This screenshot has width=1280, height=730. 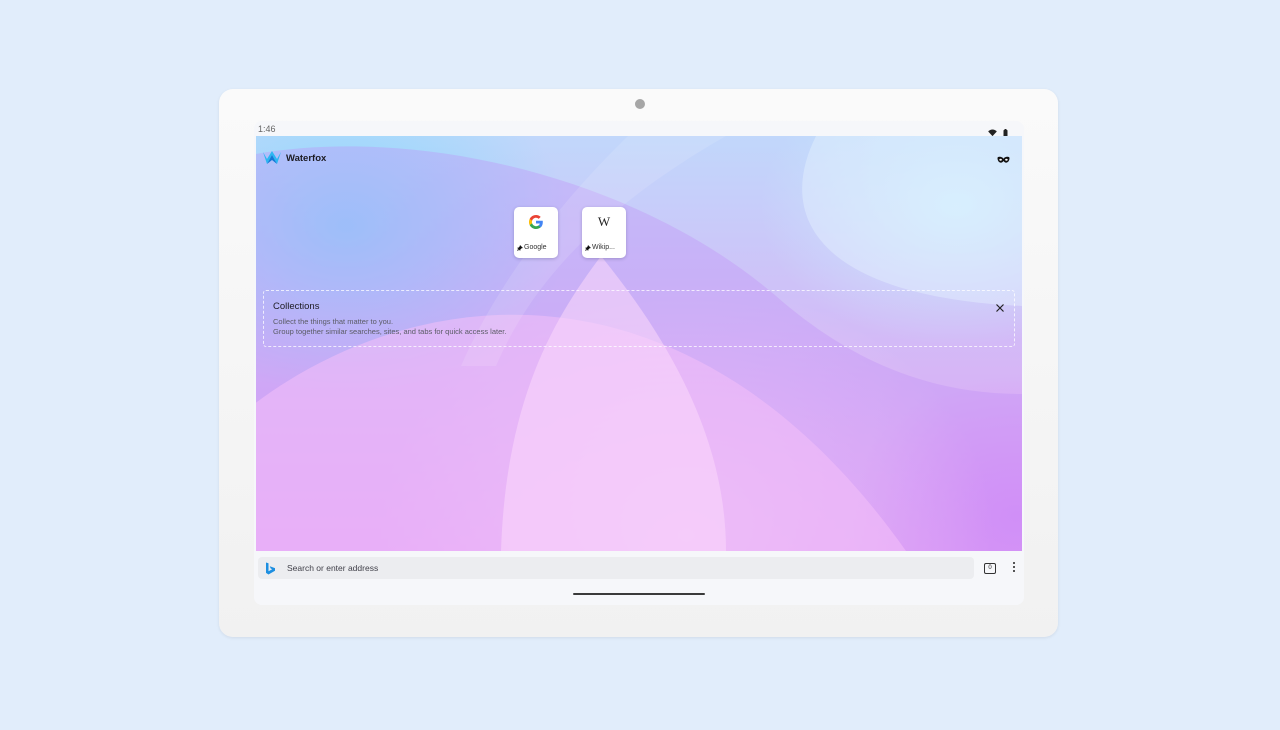 What do you see at coordinates (587, 568) in the screenshot?
I see `search-input` at bounding box center [587, 568].